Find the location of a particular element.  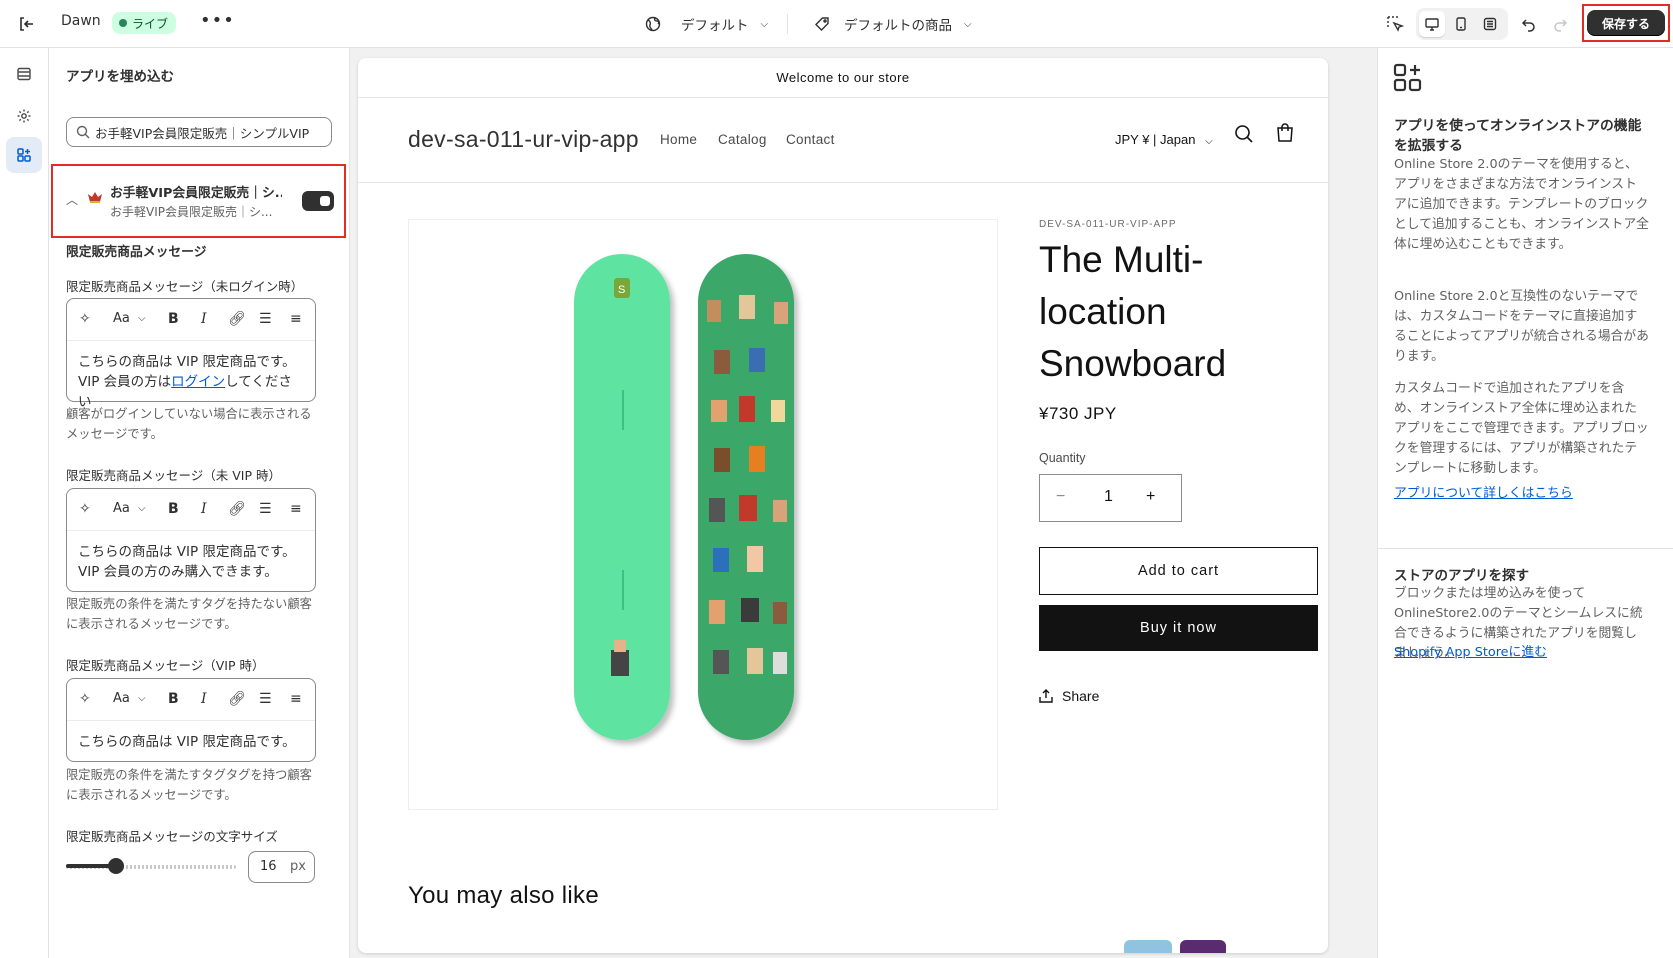

announcement-bar: Welcome to our store is located at coordinates (843, 78).